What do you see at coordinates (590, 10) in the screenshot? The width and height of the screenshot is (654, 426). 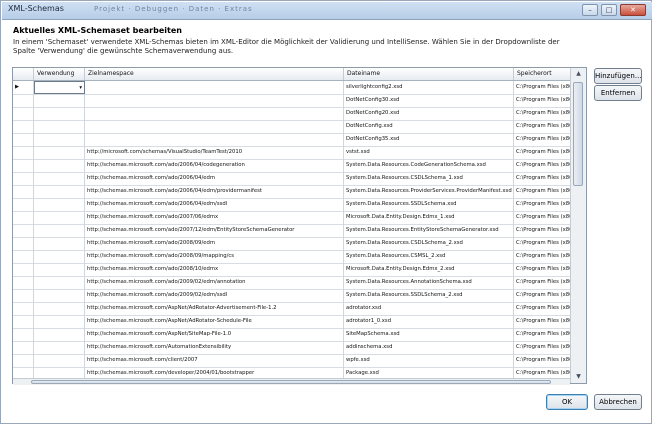 I see `minimize-button: –` at bounding box center [590, 10].